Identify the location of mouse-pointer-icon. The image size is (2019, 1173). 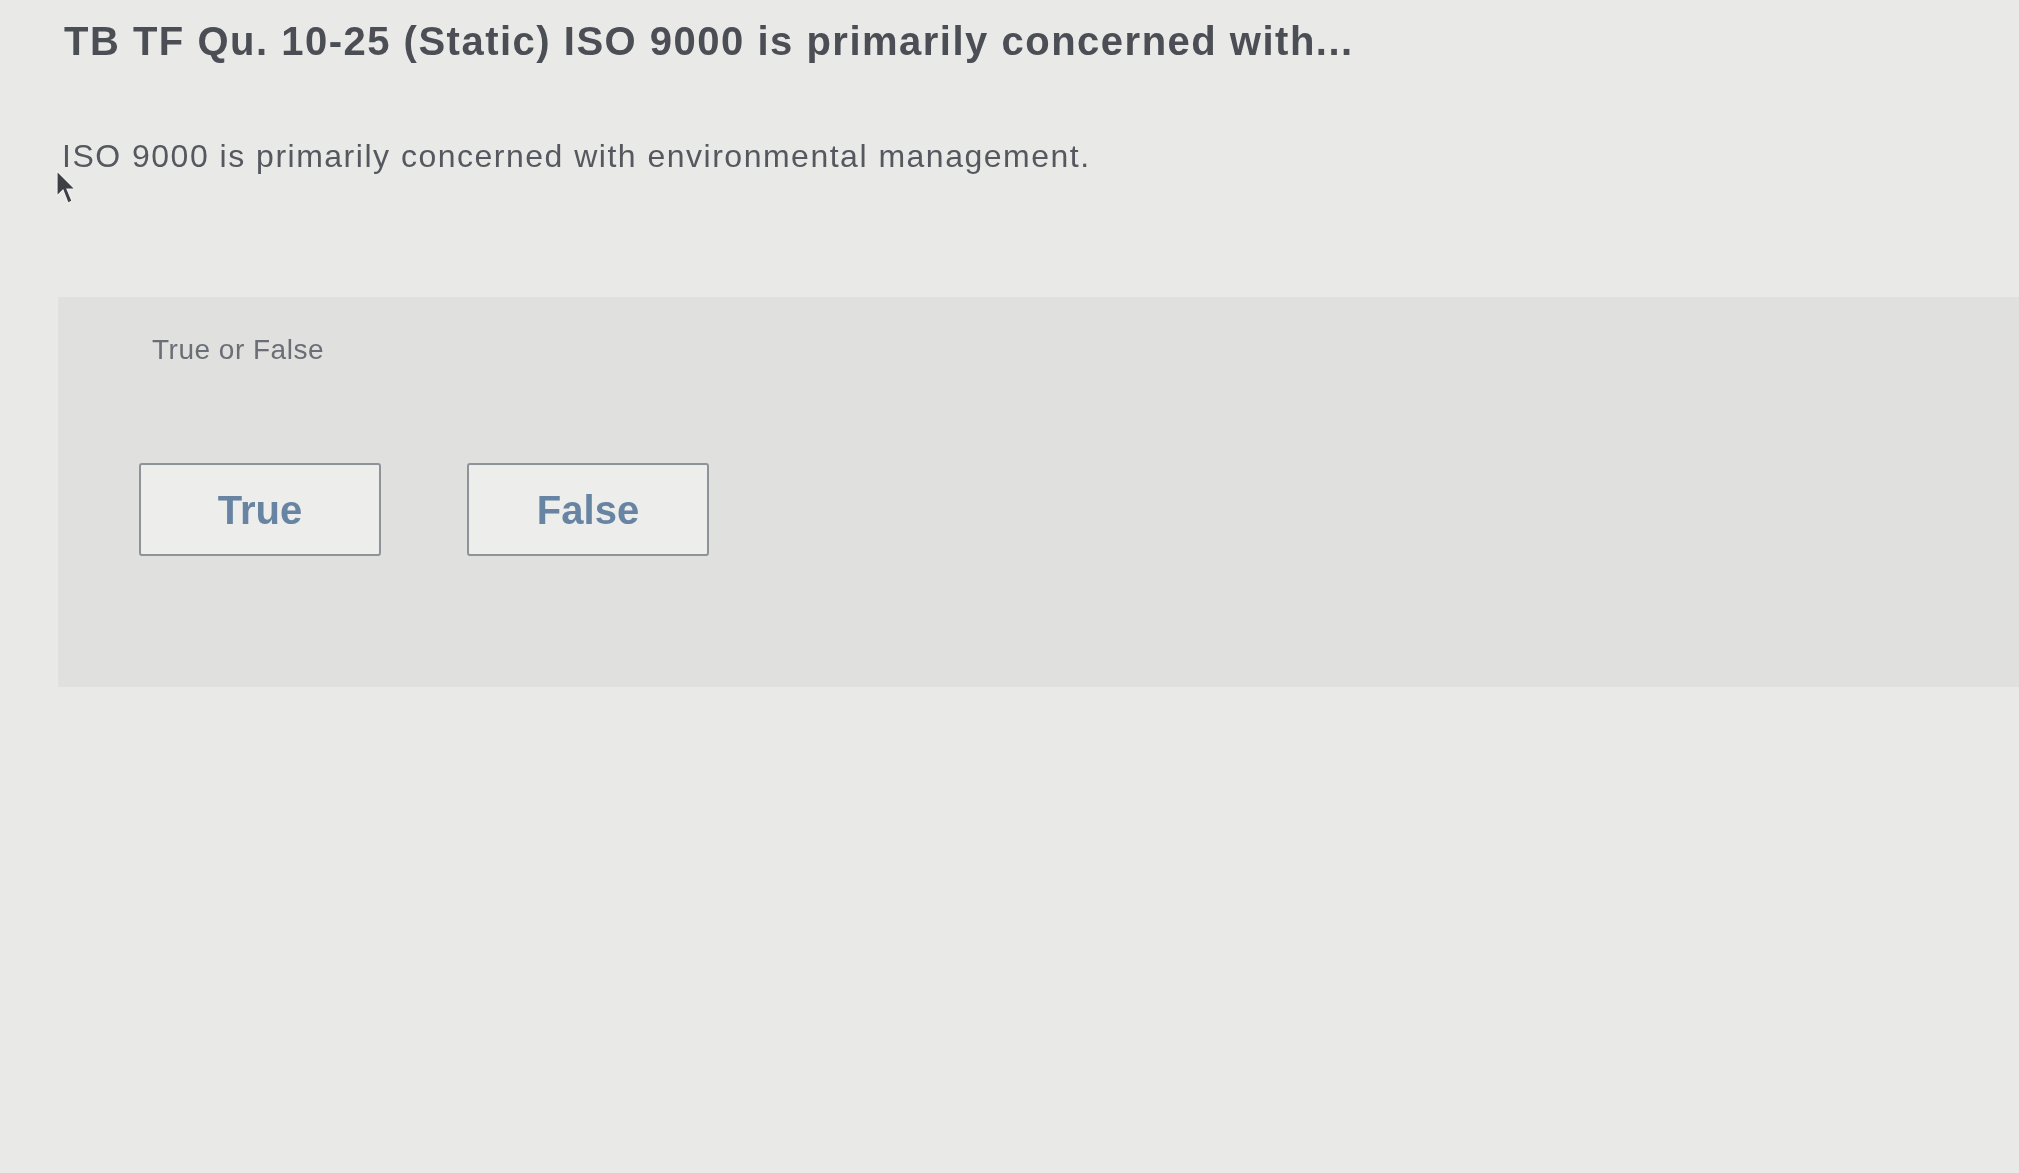
(66, 187).